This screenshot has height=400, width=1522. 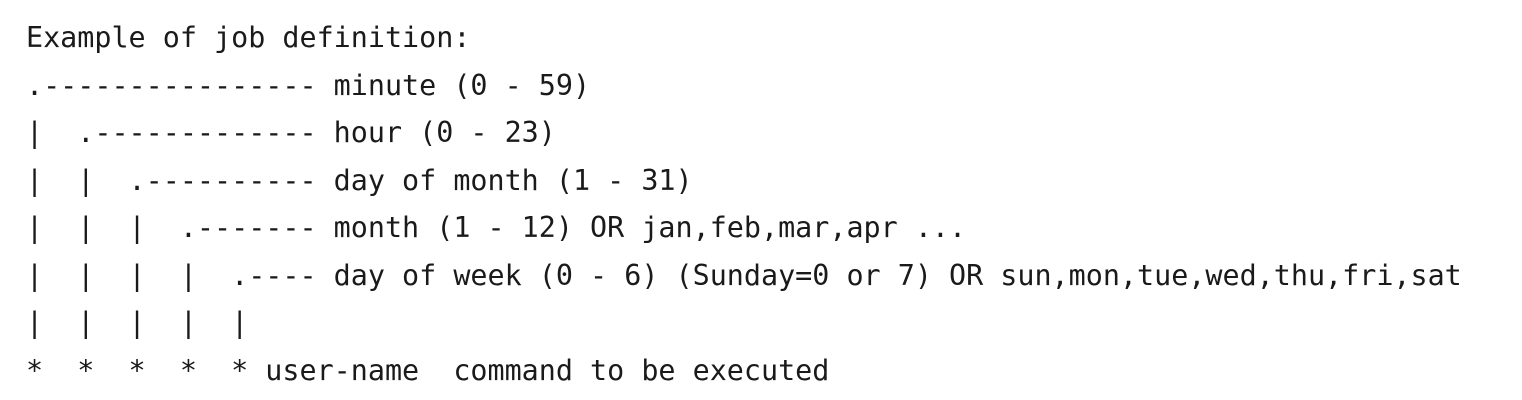 What do you see at coordinates (291, 132) in the screenshot?
I see `hour-field-line: | .------------- hour (0 - 23)` at bounding box center [291, 132].